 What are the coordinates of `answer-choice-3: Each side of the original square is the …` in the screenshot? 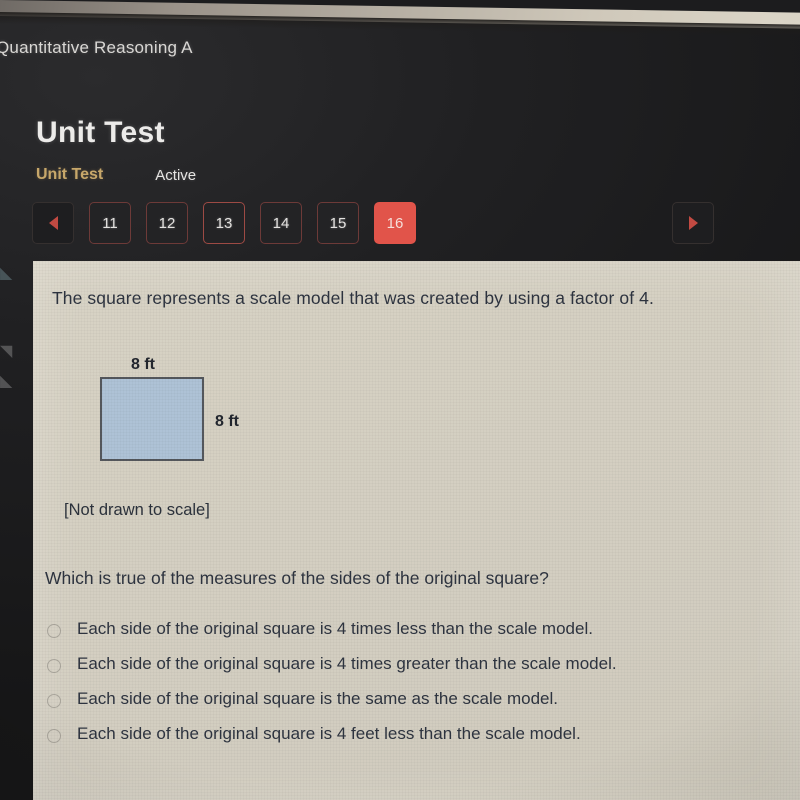 It's located at (417, 706).